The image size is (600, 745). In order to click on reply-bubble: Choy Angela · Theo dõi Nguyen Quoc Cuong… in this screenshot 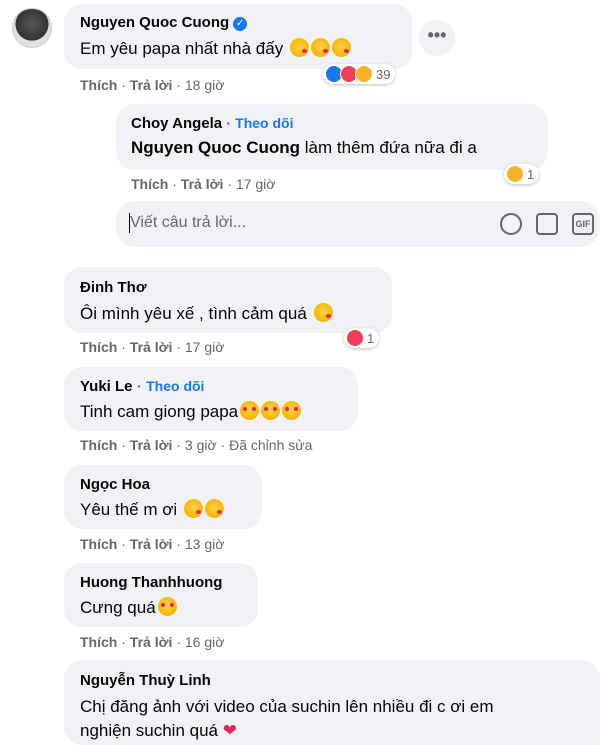, I will do `click(332, 137)`.